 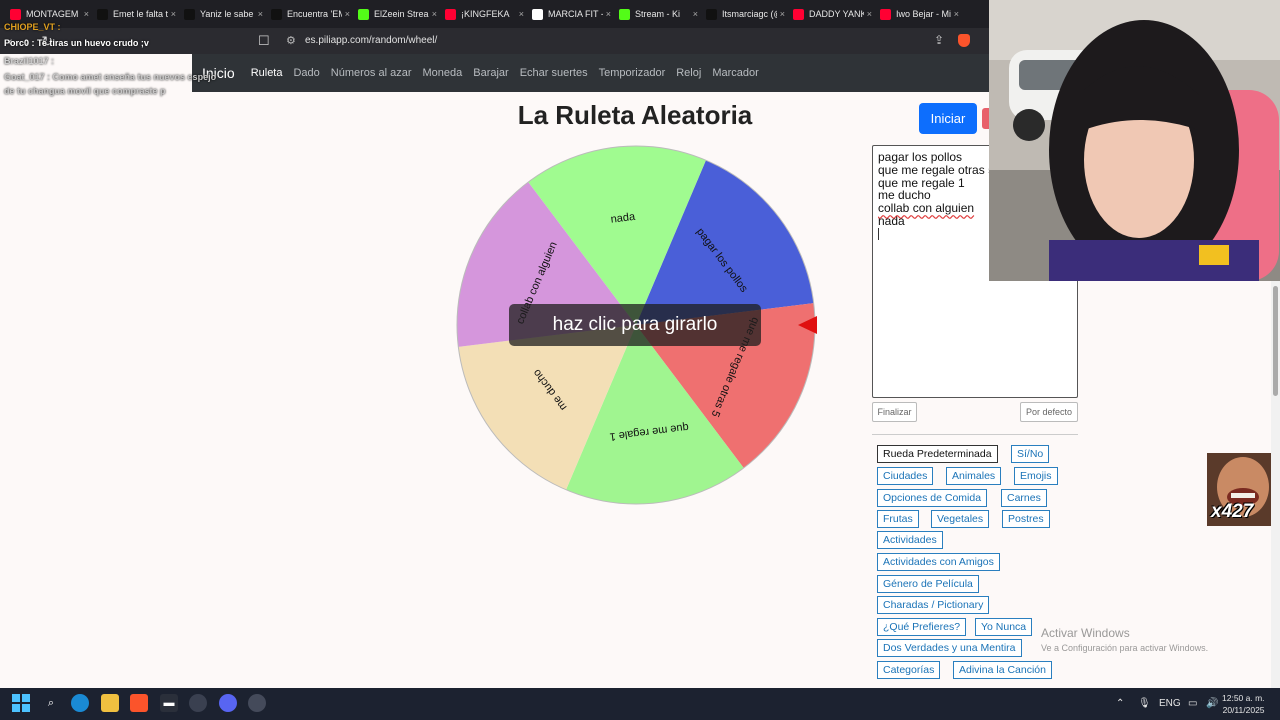 What do you see at coordinates (490, 73) in the screenshot?
I see `nav-item-barajar: Barajar` at bounding box center [490, 73].